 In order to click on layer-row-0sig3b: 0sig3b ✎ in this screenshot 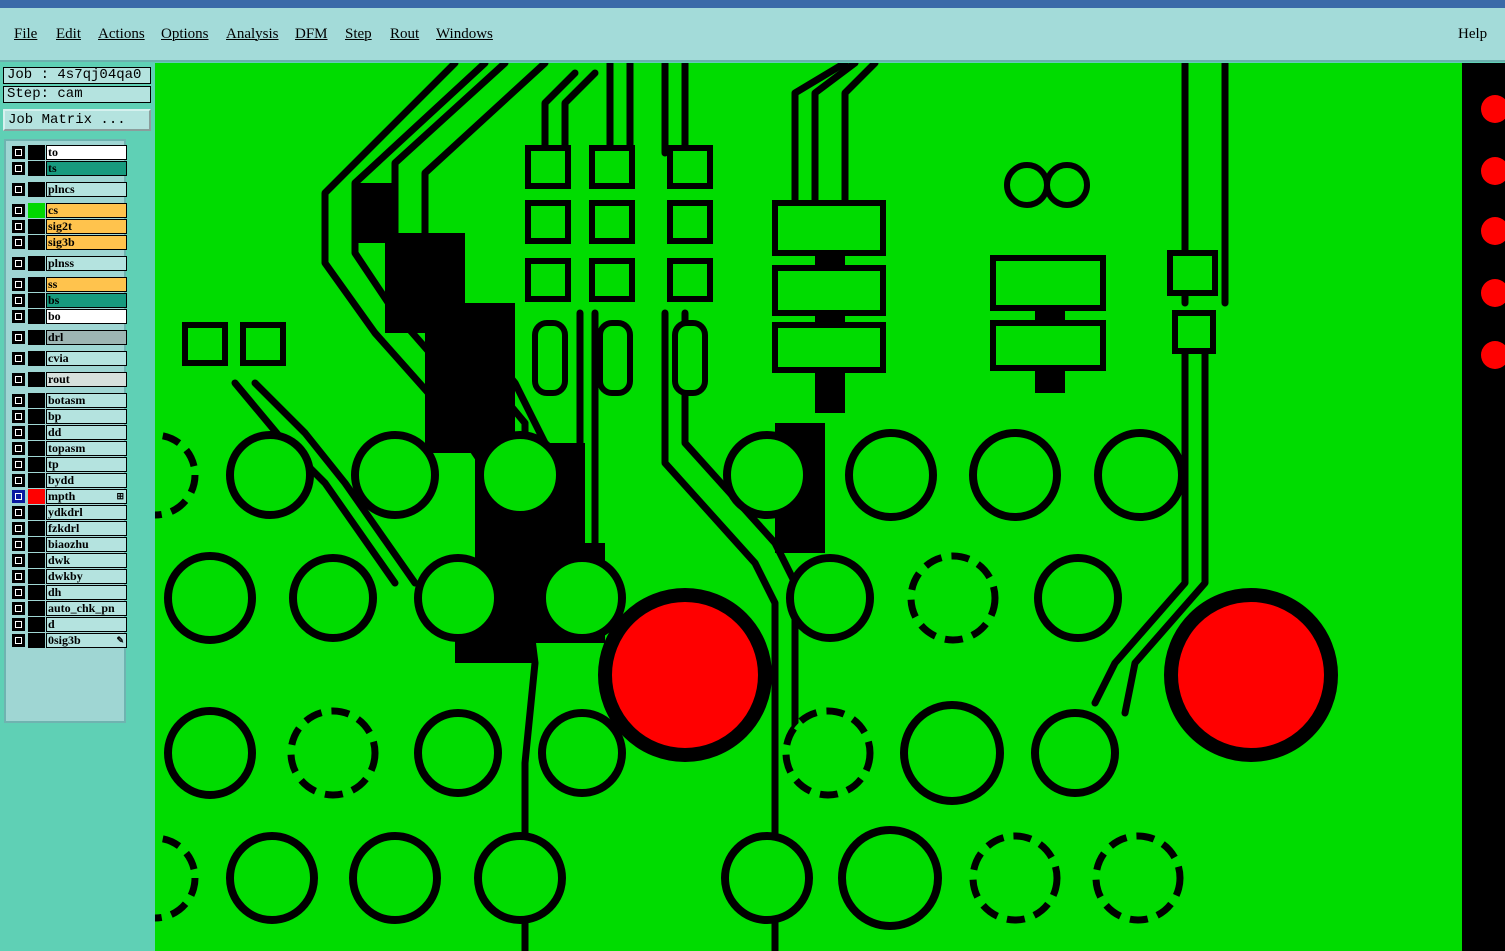, I will do `click(69, 640)`.